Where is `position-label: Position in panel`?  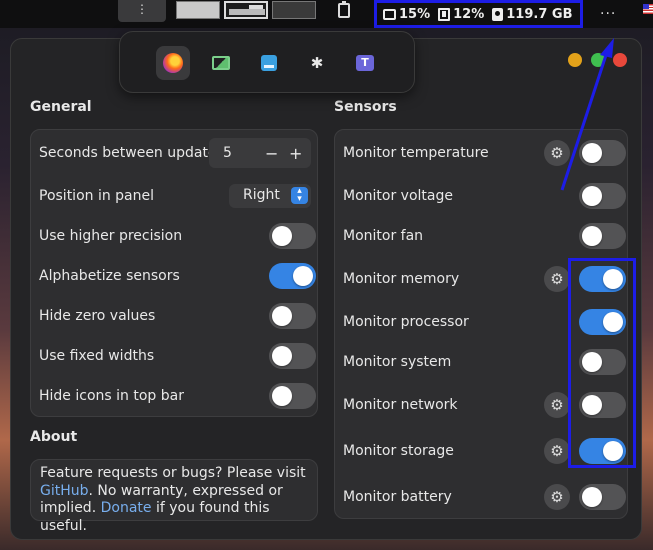
position-label: Position in panel is located at coordinates (97, 196).